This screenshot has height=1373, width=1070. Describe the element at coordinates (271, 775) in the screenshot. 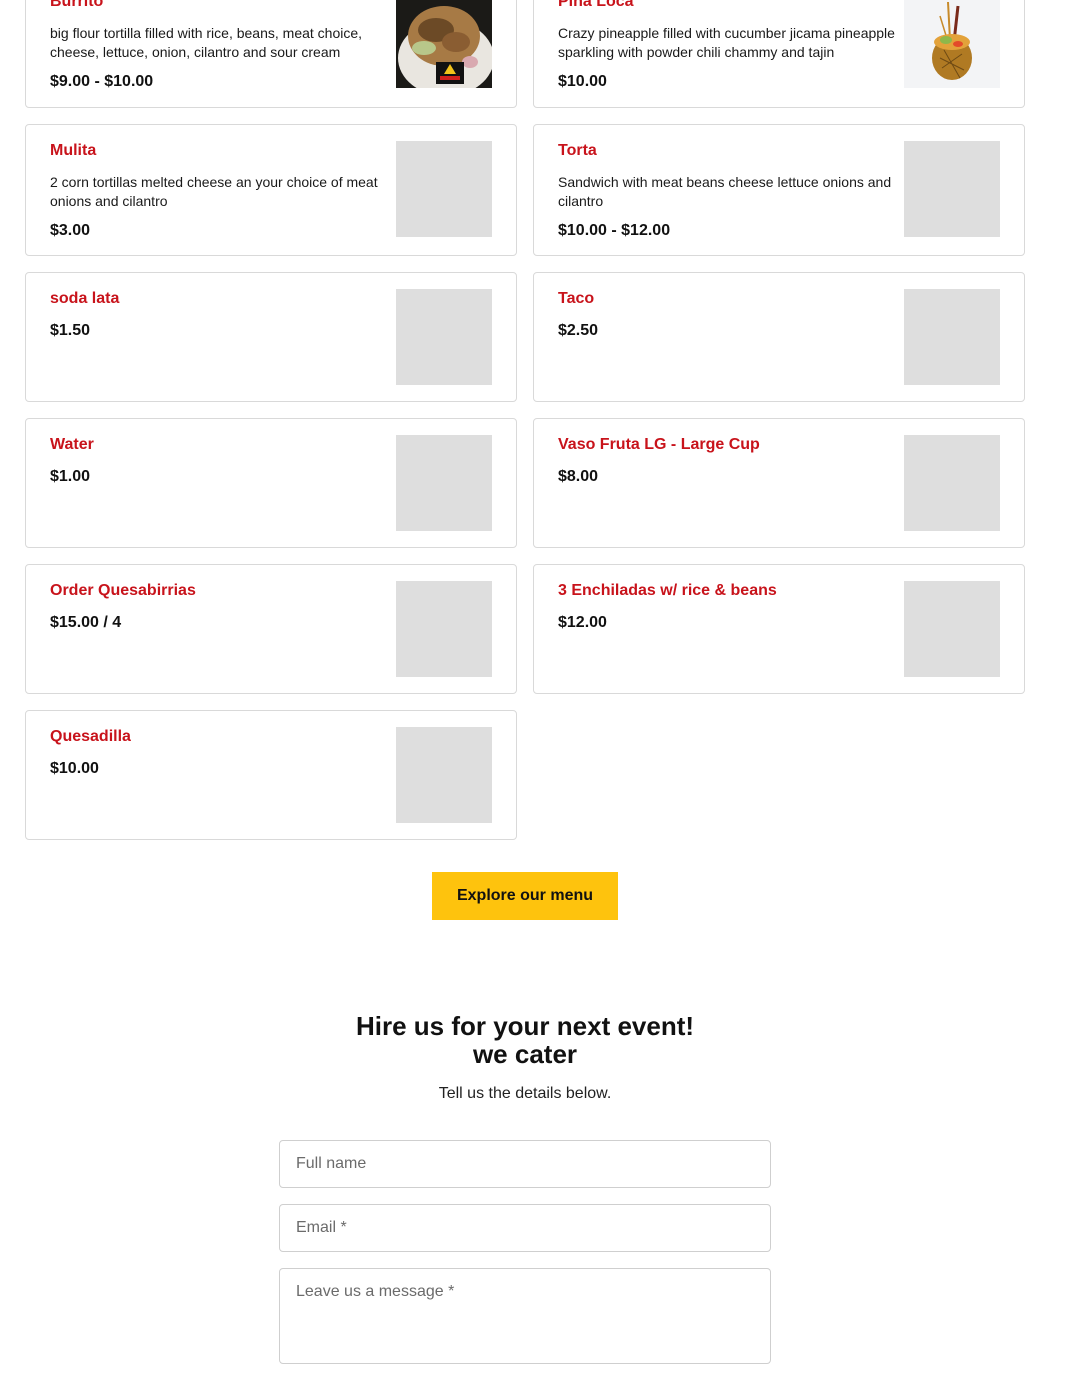

I see `menu-item-card: Quesadilla $10.00` at that location.